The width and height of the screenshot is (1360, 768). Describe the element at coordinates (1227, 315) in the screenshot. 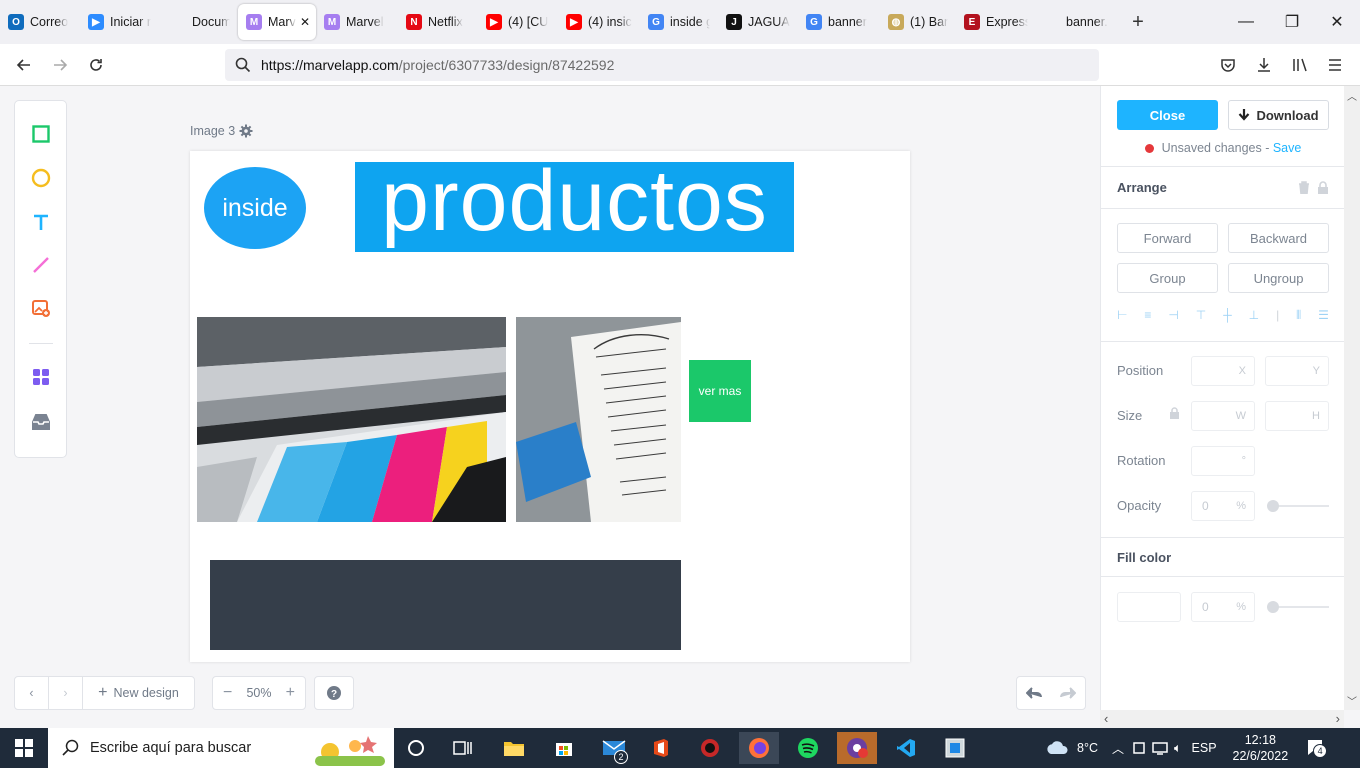

I see `align-center-v-icon: ┼` at that location.